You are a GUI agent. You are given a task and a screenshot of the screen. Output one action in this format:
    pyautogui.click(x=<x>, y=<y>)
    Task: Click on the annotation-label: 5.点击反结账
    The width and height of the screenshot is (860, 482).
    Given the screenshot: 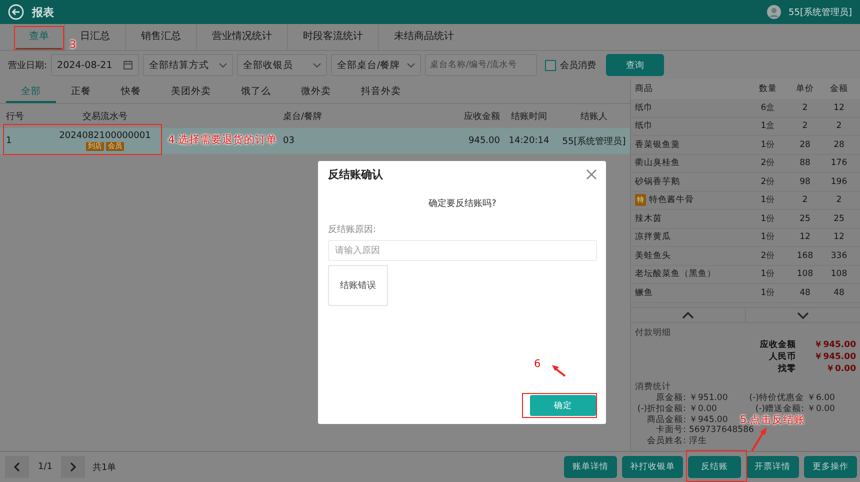 What is the action you would take?
    pyautogui.click(x=773, y=420)
    